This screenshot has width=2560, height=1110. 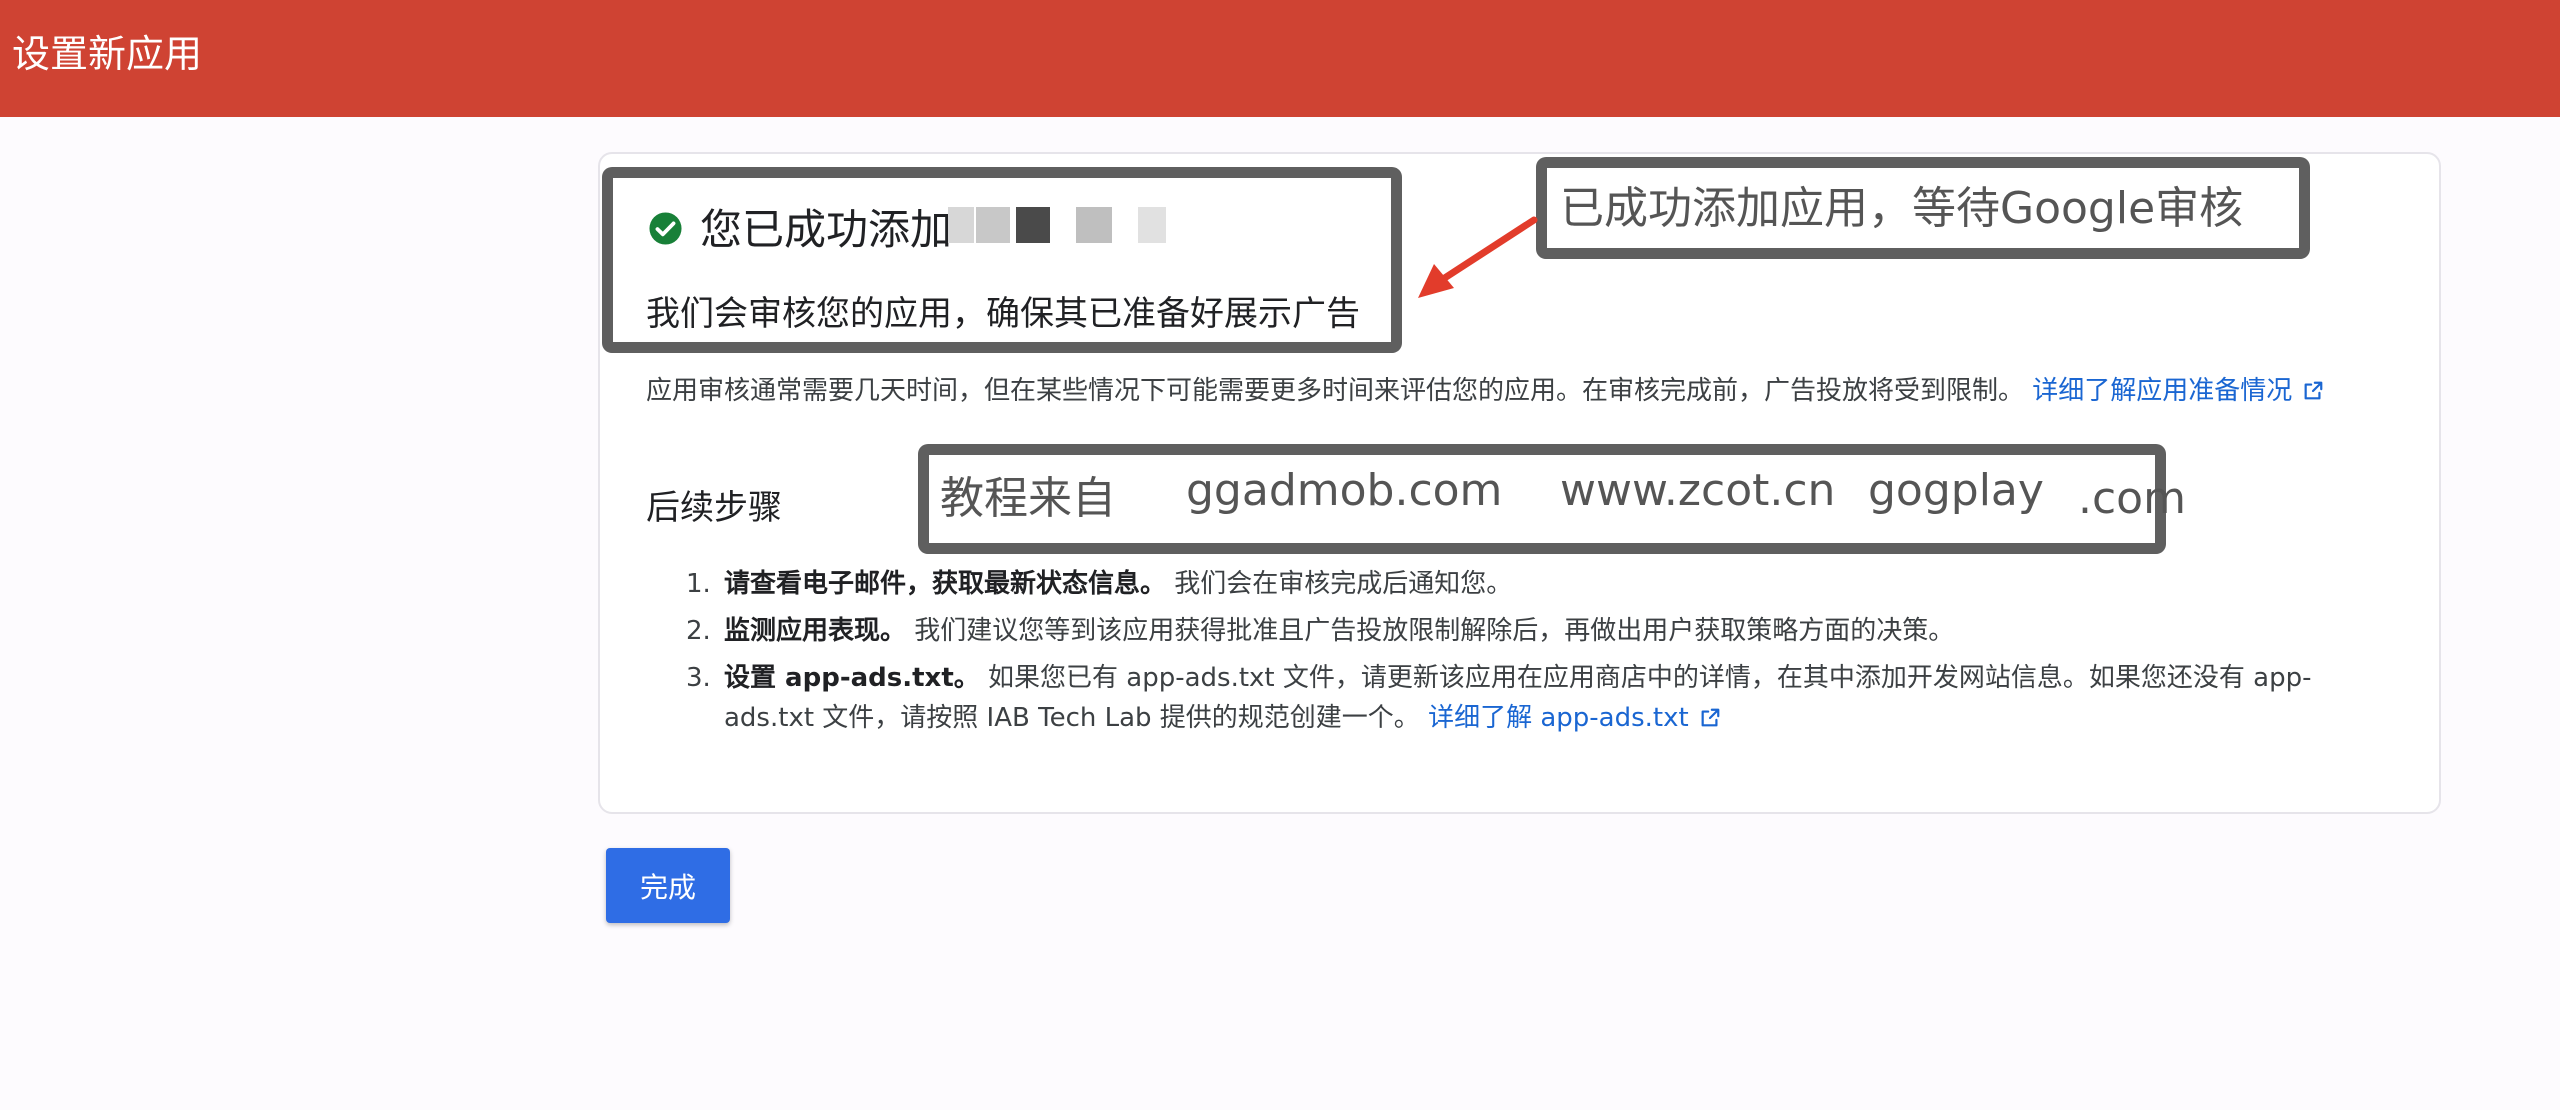 What do you see at coordinates (852, 678) in the screenshot?
I see `step-heading: 设置 app-ads.txt。` at bounding box center [852, 678].